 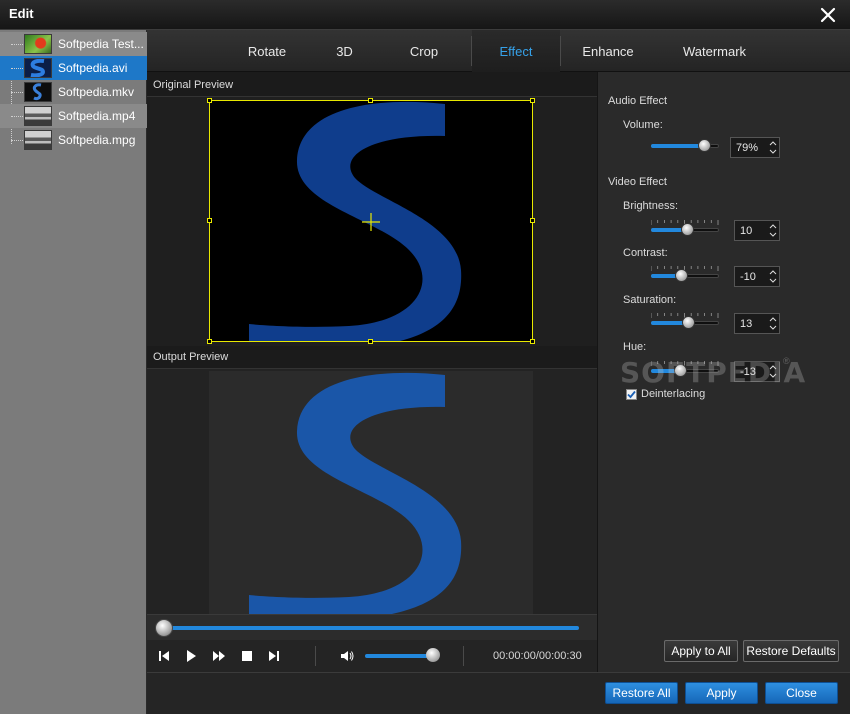 What do you see at coordinates (516, 51) in the screenshot?
I see `tab-effect: Effect` at bounding box center [516, 51].